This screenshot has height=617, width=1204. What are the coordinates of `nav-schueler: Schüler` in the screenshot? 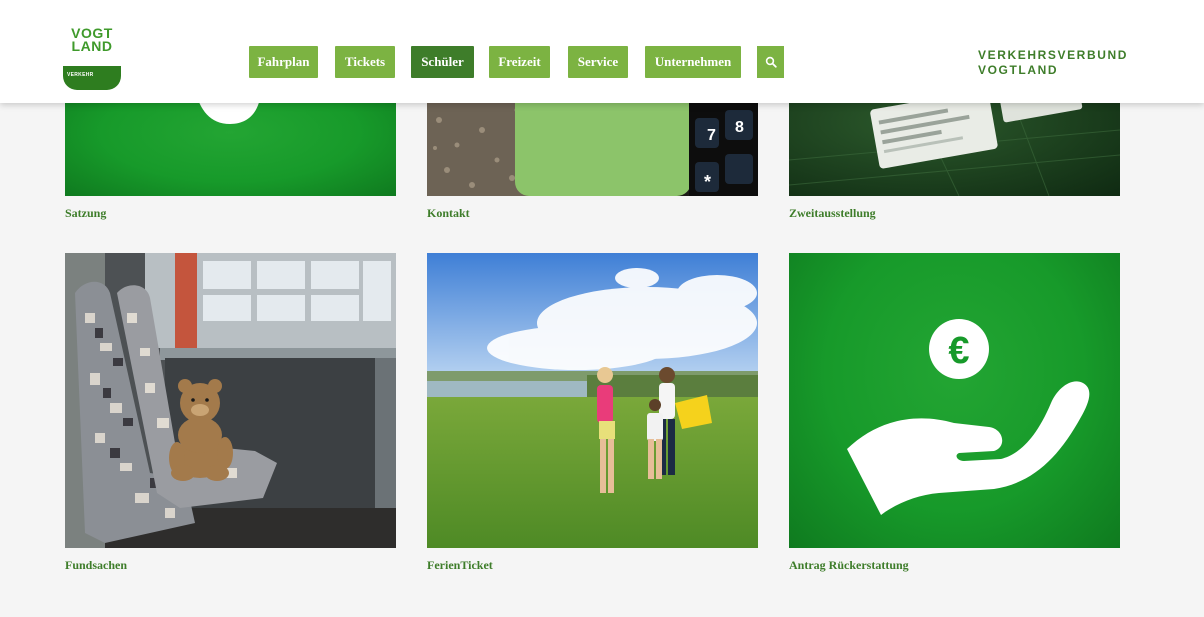 It's located at (442, 62).